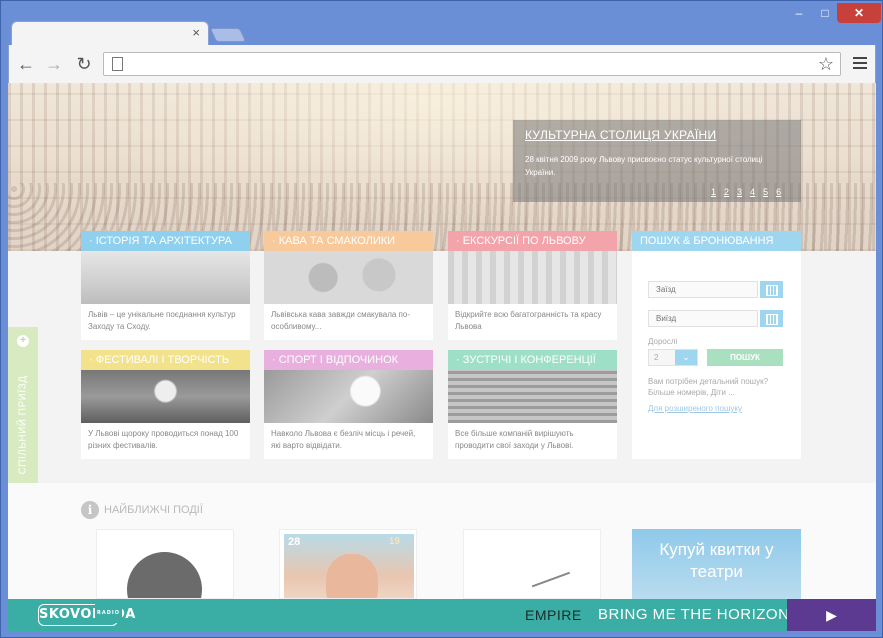  Describe the element at coordinates (745, 357) in the screenshot. I see `search-button: ПОШУК` at that location.